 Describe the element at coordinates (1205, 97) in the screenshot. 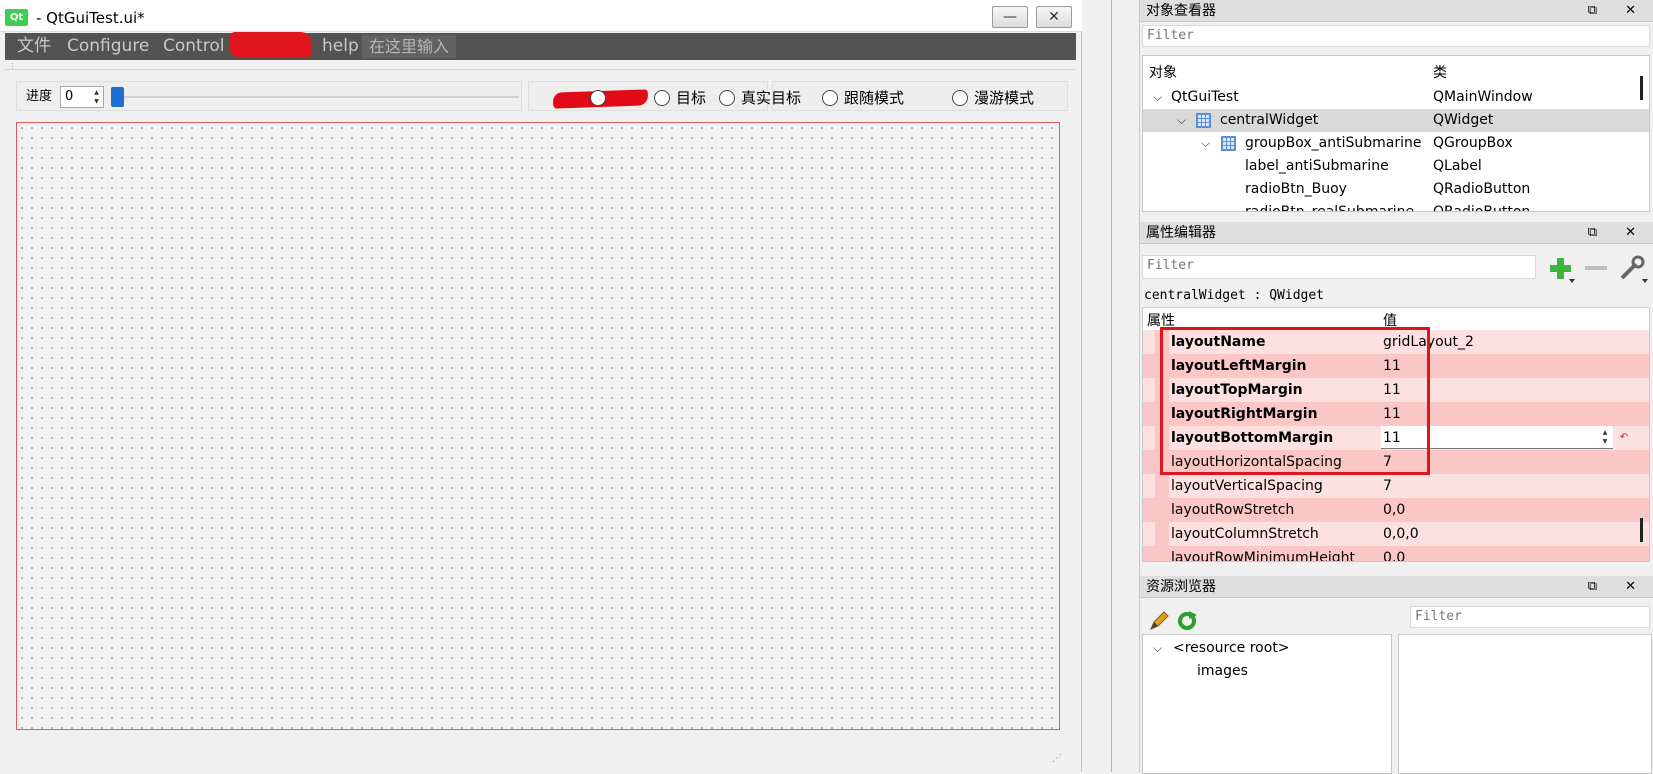

I see `object-name: QtGuiTest` at that location.